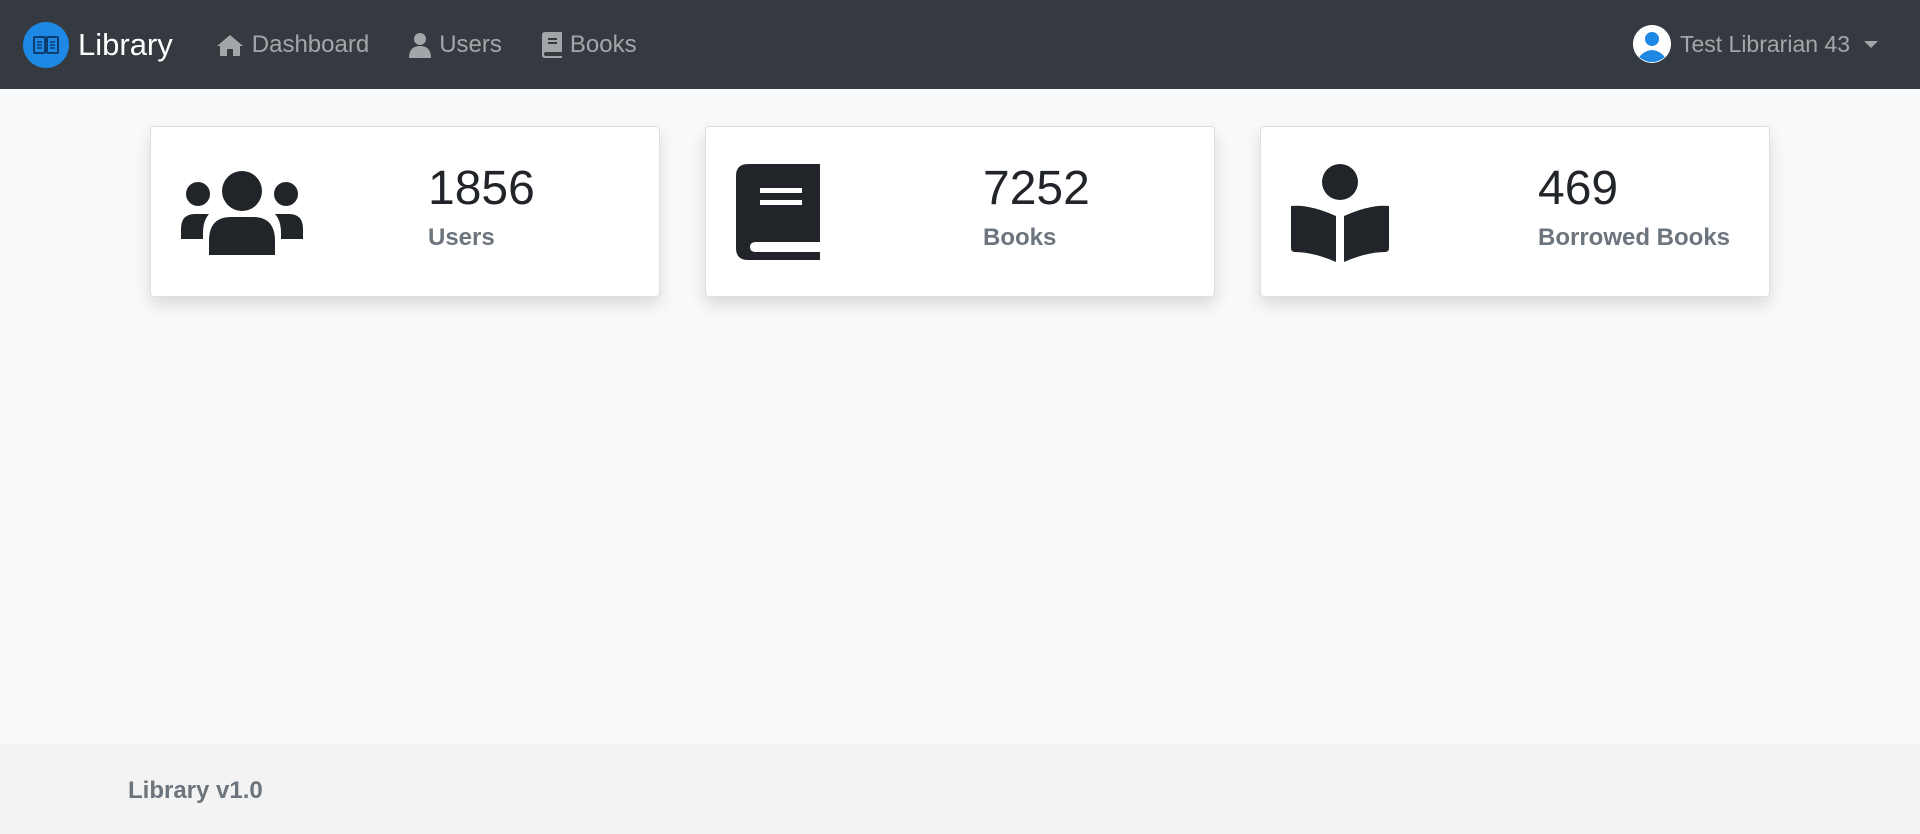 The image size is (1920, 834). What do you see at coordinates (1764, 43) in the screenshot?
I see `user-name: Test Librarian 43` at bounding box center [1764, 43].